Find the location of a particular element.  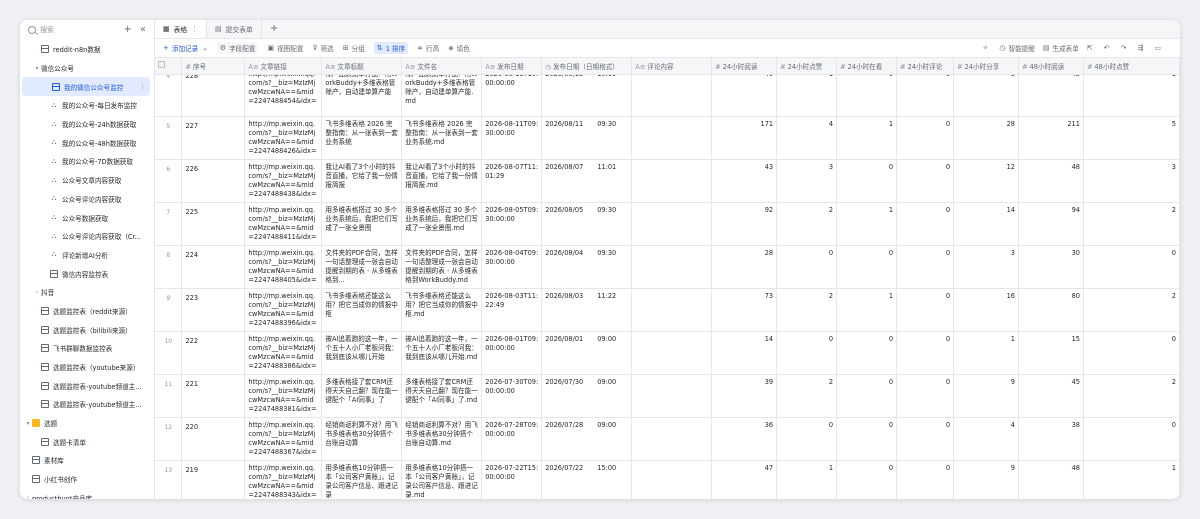

comment-button: ▭ is located at coordinates (1159, 48).